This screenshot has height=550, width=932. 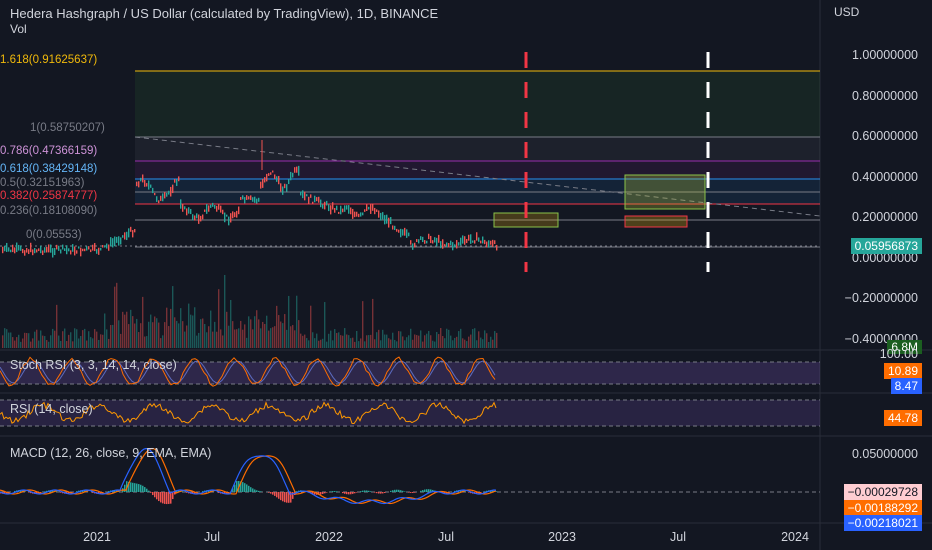 What do you see at coordinates (67, 128) in the screenshot?
I see `fib-label: 1(0.58750207)` at bounding box center [67, 128].